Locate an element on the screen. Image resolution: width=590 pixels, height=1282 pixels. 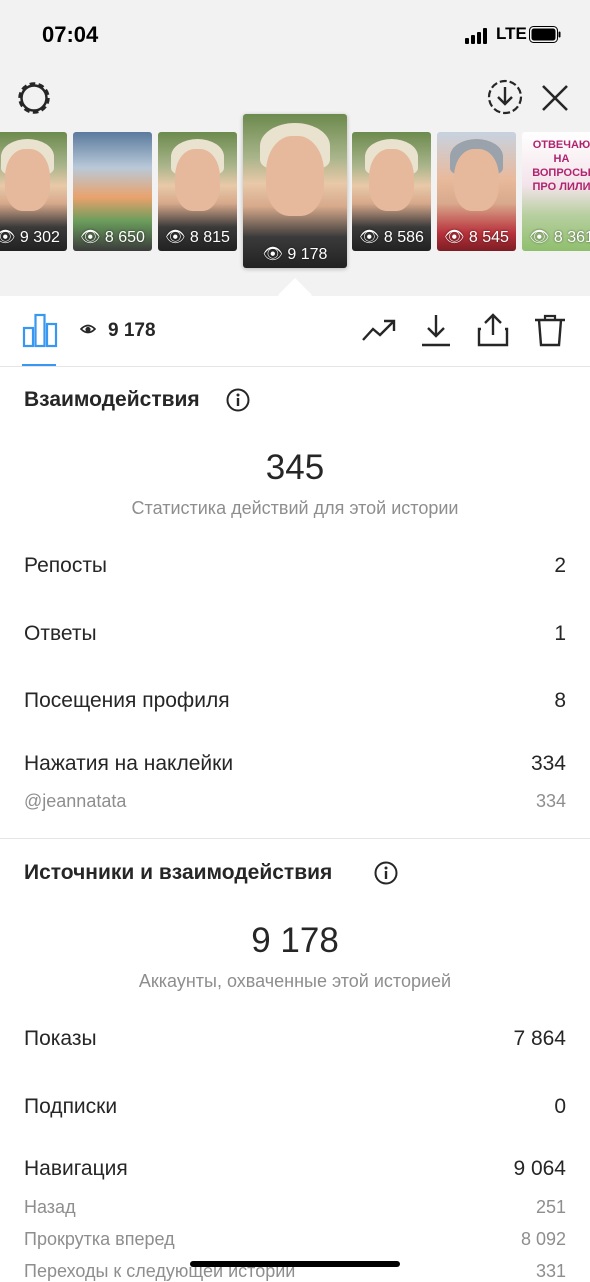
stat-value-navigation: 9 064 is located at coordinates (539, 1168).